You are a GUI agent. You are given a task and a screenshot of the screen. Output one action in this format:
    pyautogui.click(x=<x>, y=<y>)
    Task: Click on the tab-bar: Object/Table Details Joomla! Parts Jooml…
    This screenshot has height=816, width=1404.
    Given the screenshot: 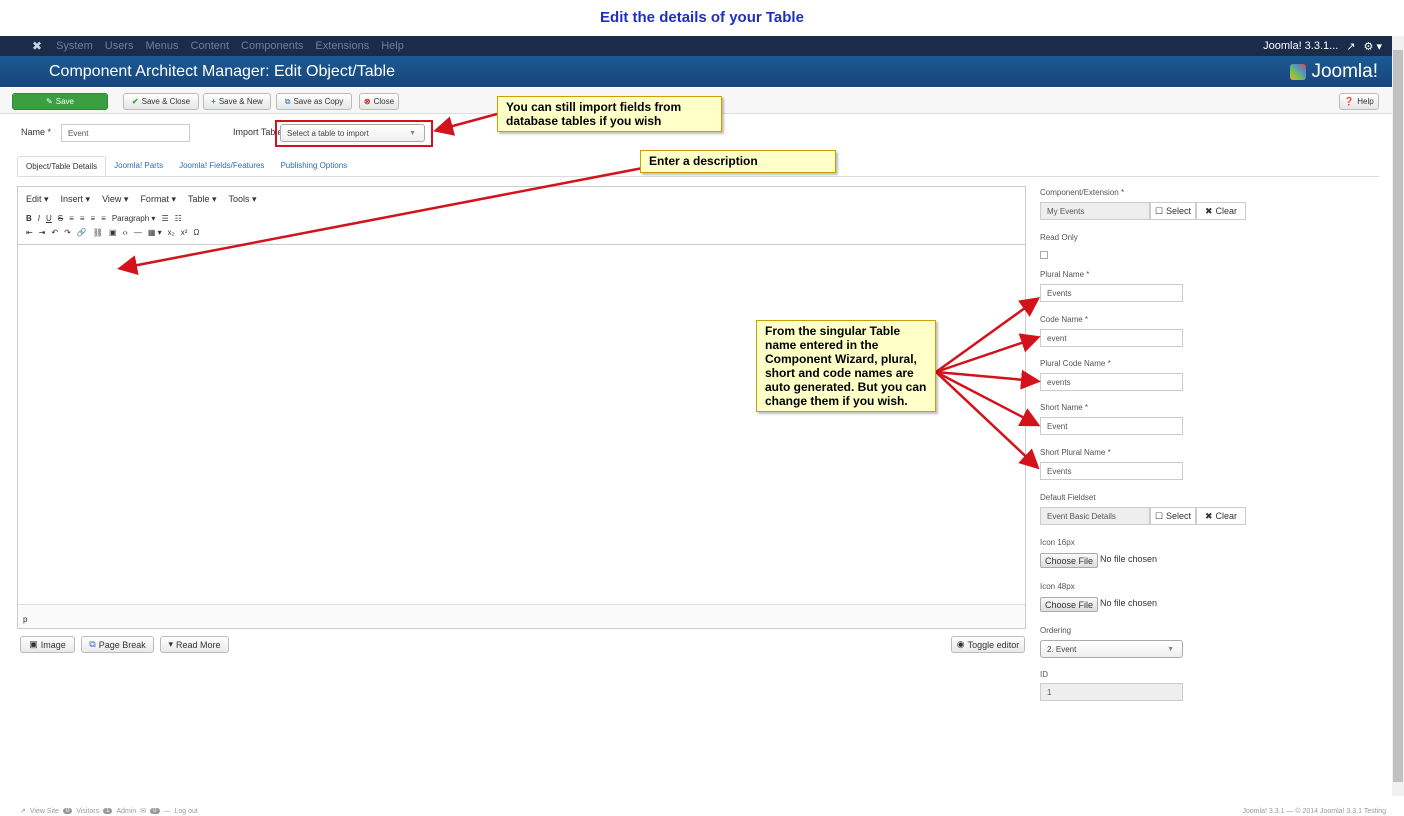 What is the action you would take?
    pyautogui.click(x=186, y=166)
    